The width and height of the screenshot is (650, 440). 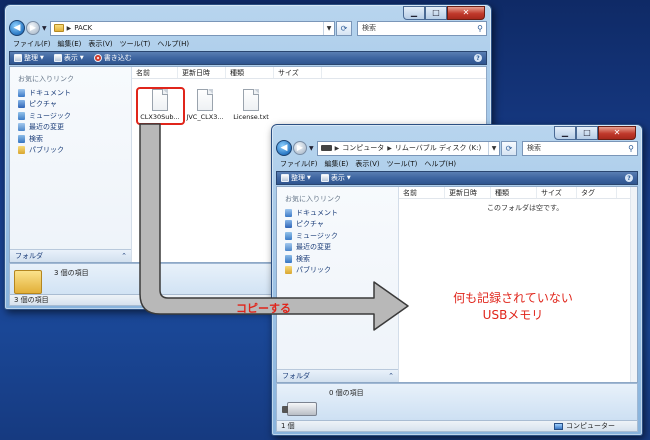 I want to click on usb-note: 何も記録されていない USBメモリ, so click(x=513, y=307).